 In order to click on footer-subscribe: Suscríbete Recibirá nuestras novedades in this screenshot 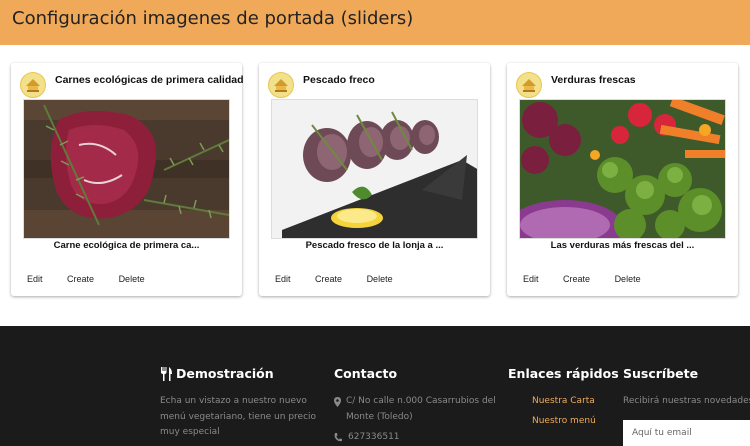, I will do `click(686, 388)`.